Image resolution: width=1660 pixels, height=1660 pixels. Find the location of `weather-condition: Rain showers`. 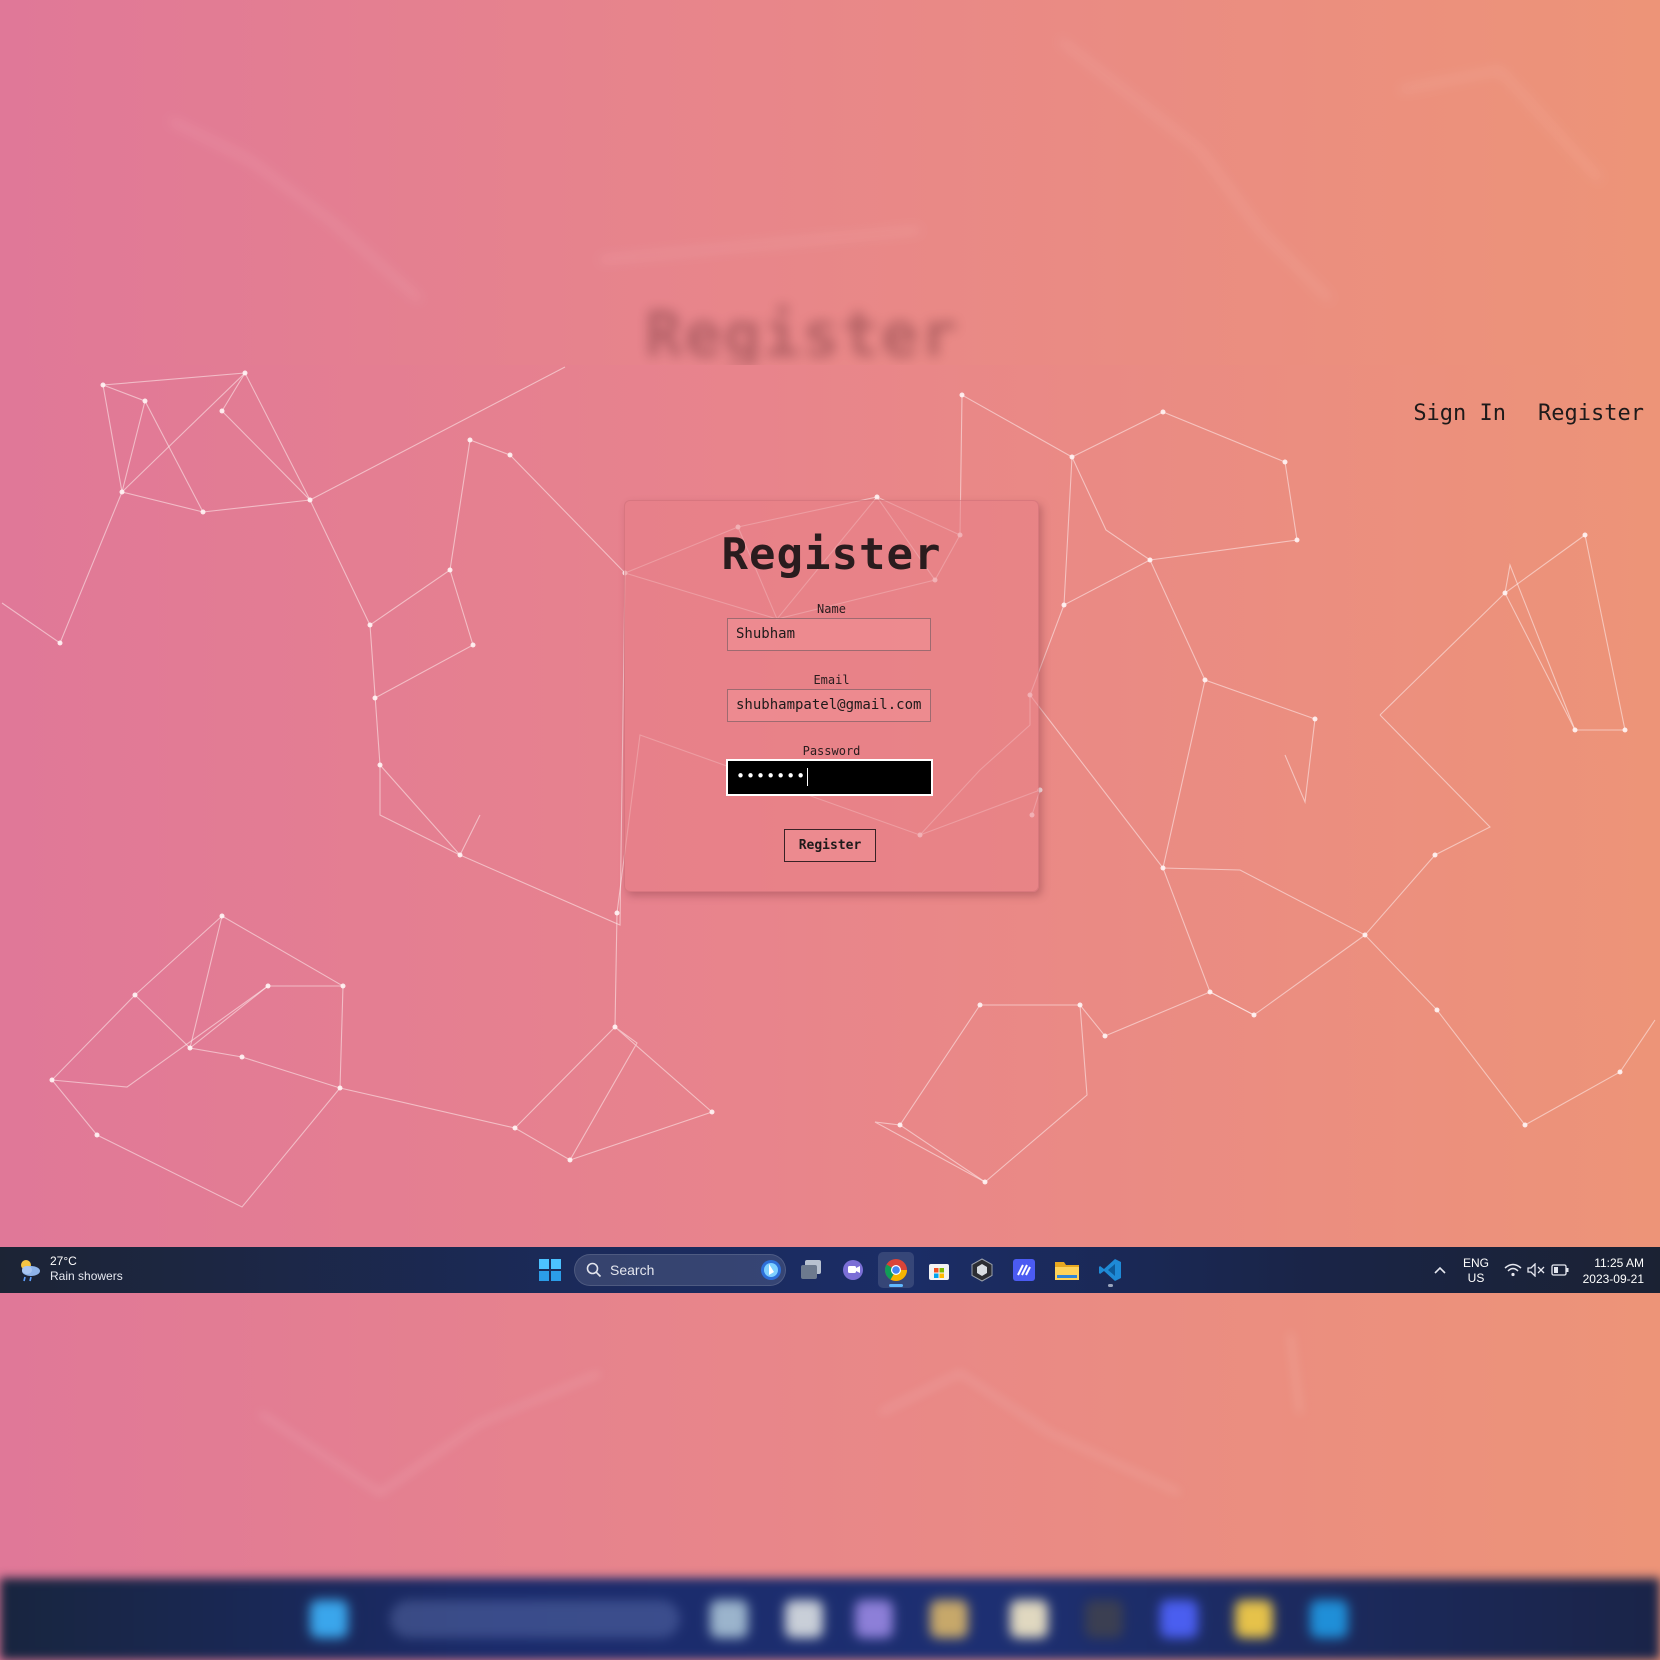

weather-condition: Rain showers is located at coordinates (86, 1276).